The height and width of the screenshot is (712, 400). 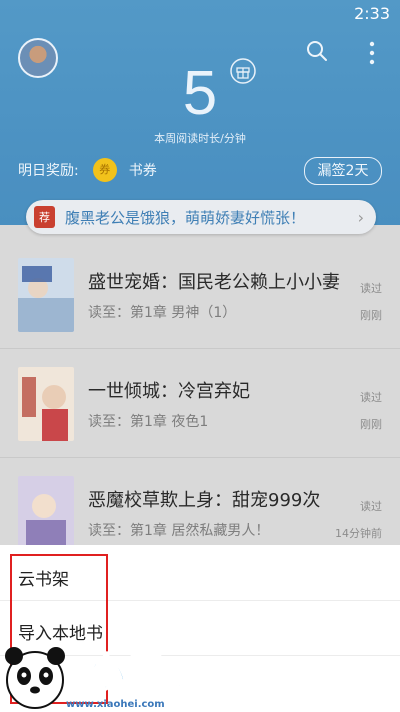 I want to click on status-time: 2:33, so click(x=372, y=13).